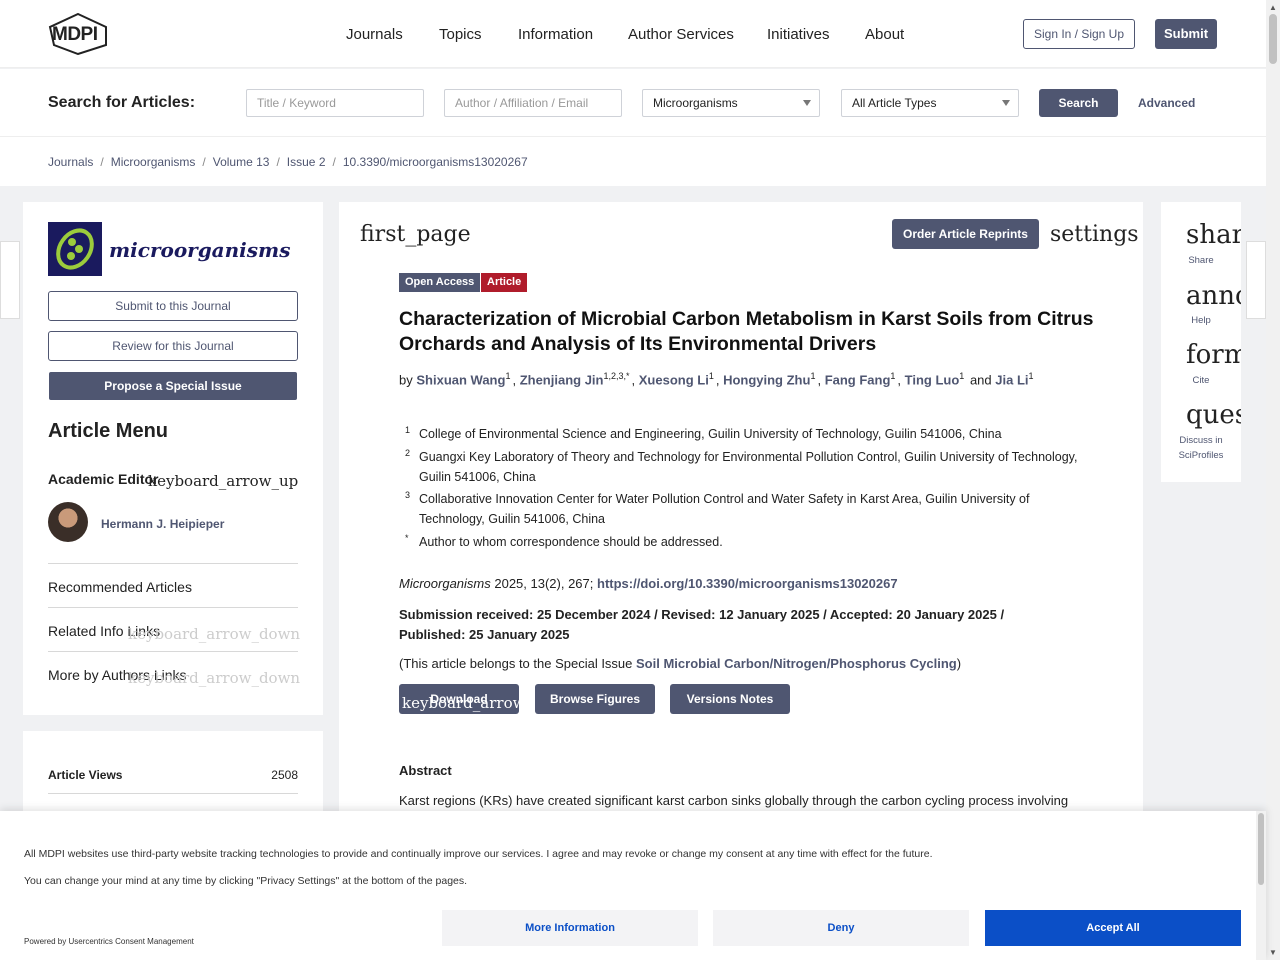  Describe the element at coordinates (199, 250) in the screenshot. I see `journal-name: microorganisms` at that location.